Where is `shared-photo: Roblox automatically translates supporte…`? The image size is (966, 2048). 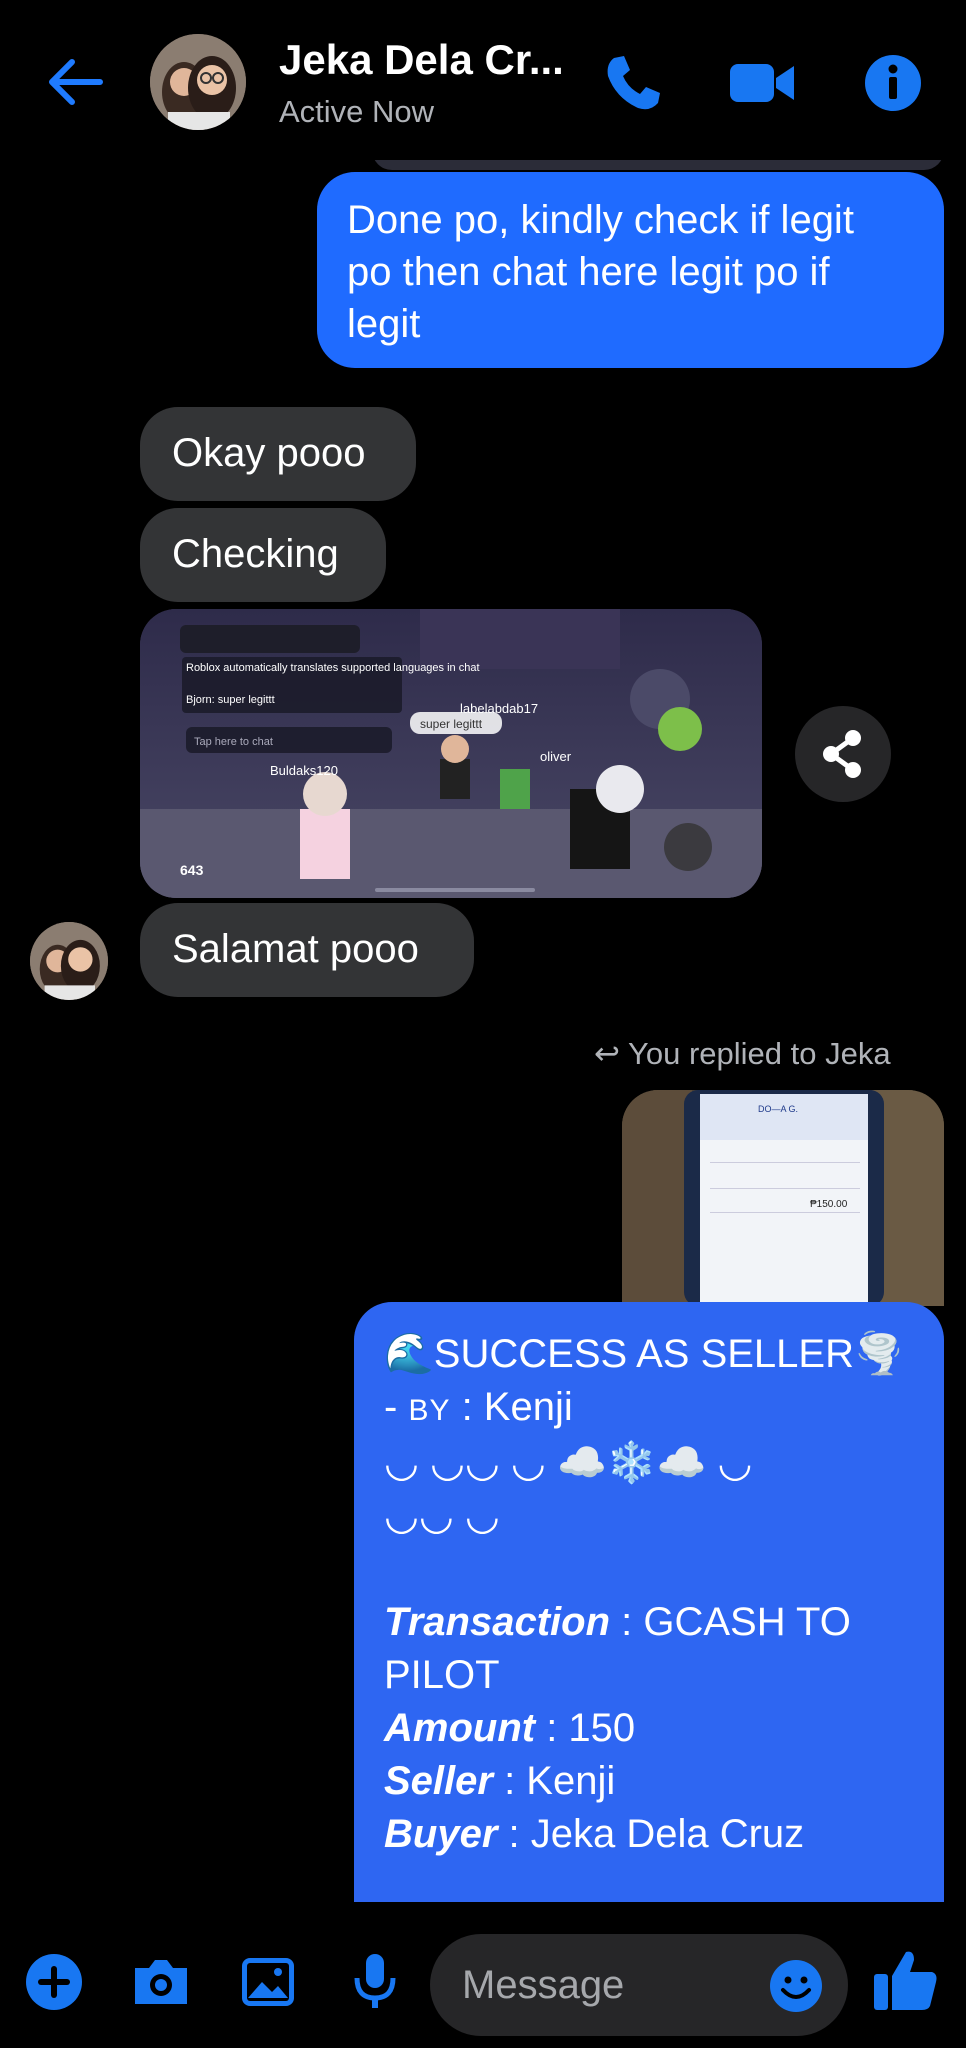 shared-photo: Roblox automatically translates supporte… is located at coordinates (451, 753).